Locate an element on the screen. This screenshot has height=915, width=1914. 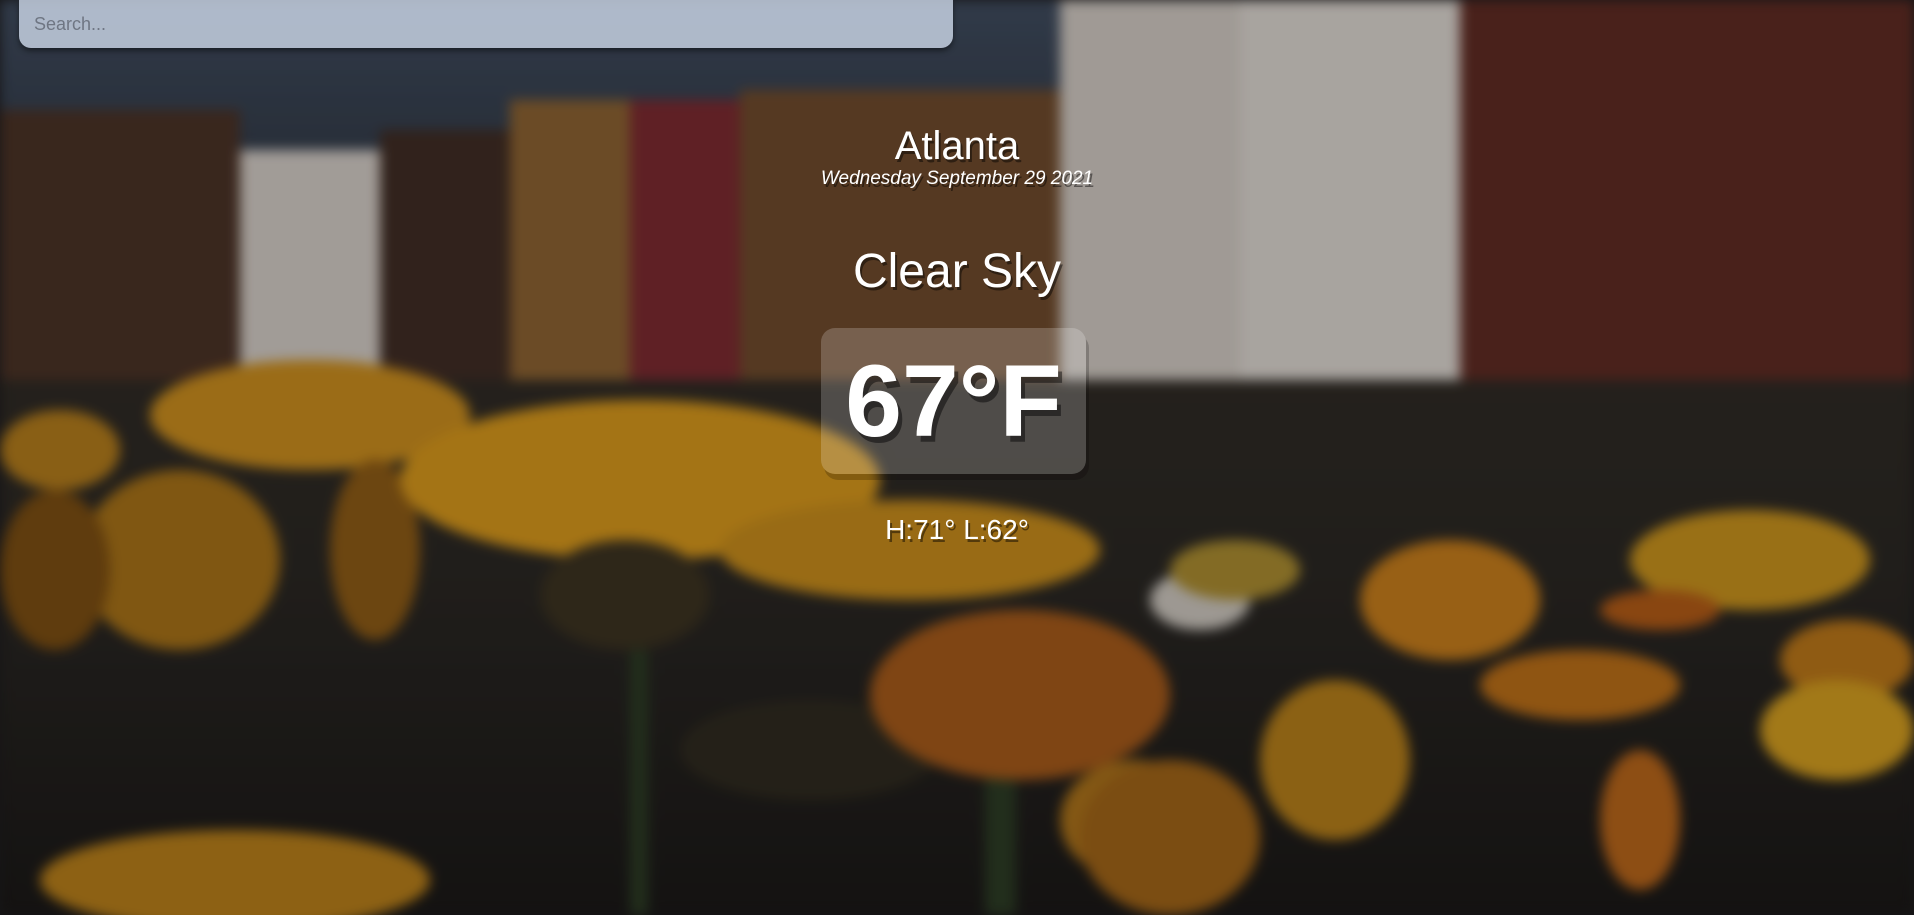
city-name: Atlanta is located at coordinates (957, 146).